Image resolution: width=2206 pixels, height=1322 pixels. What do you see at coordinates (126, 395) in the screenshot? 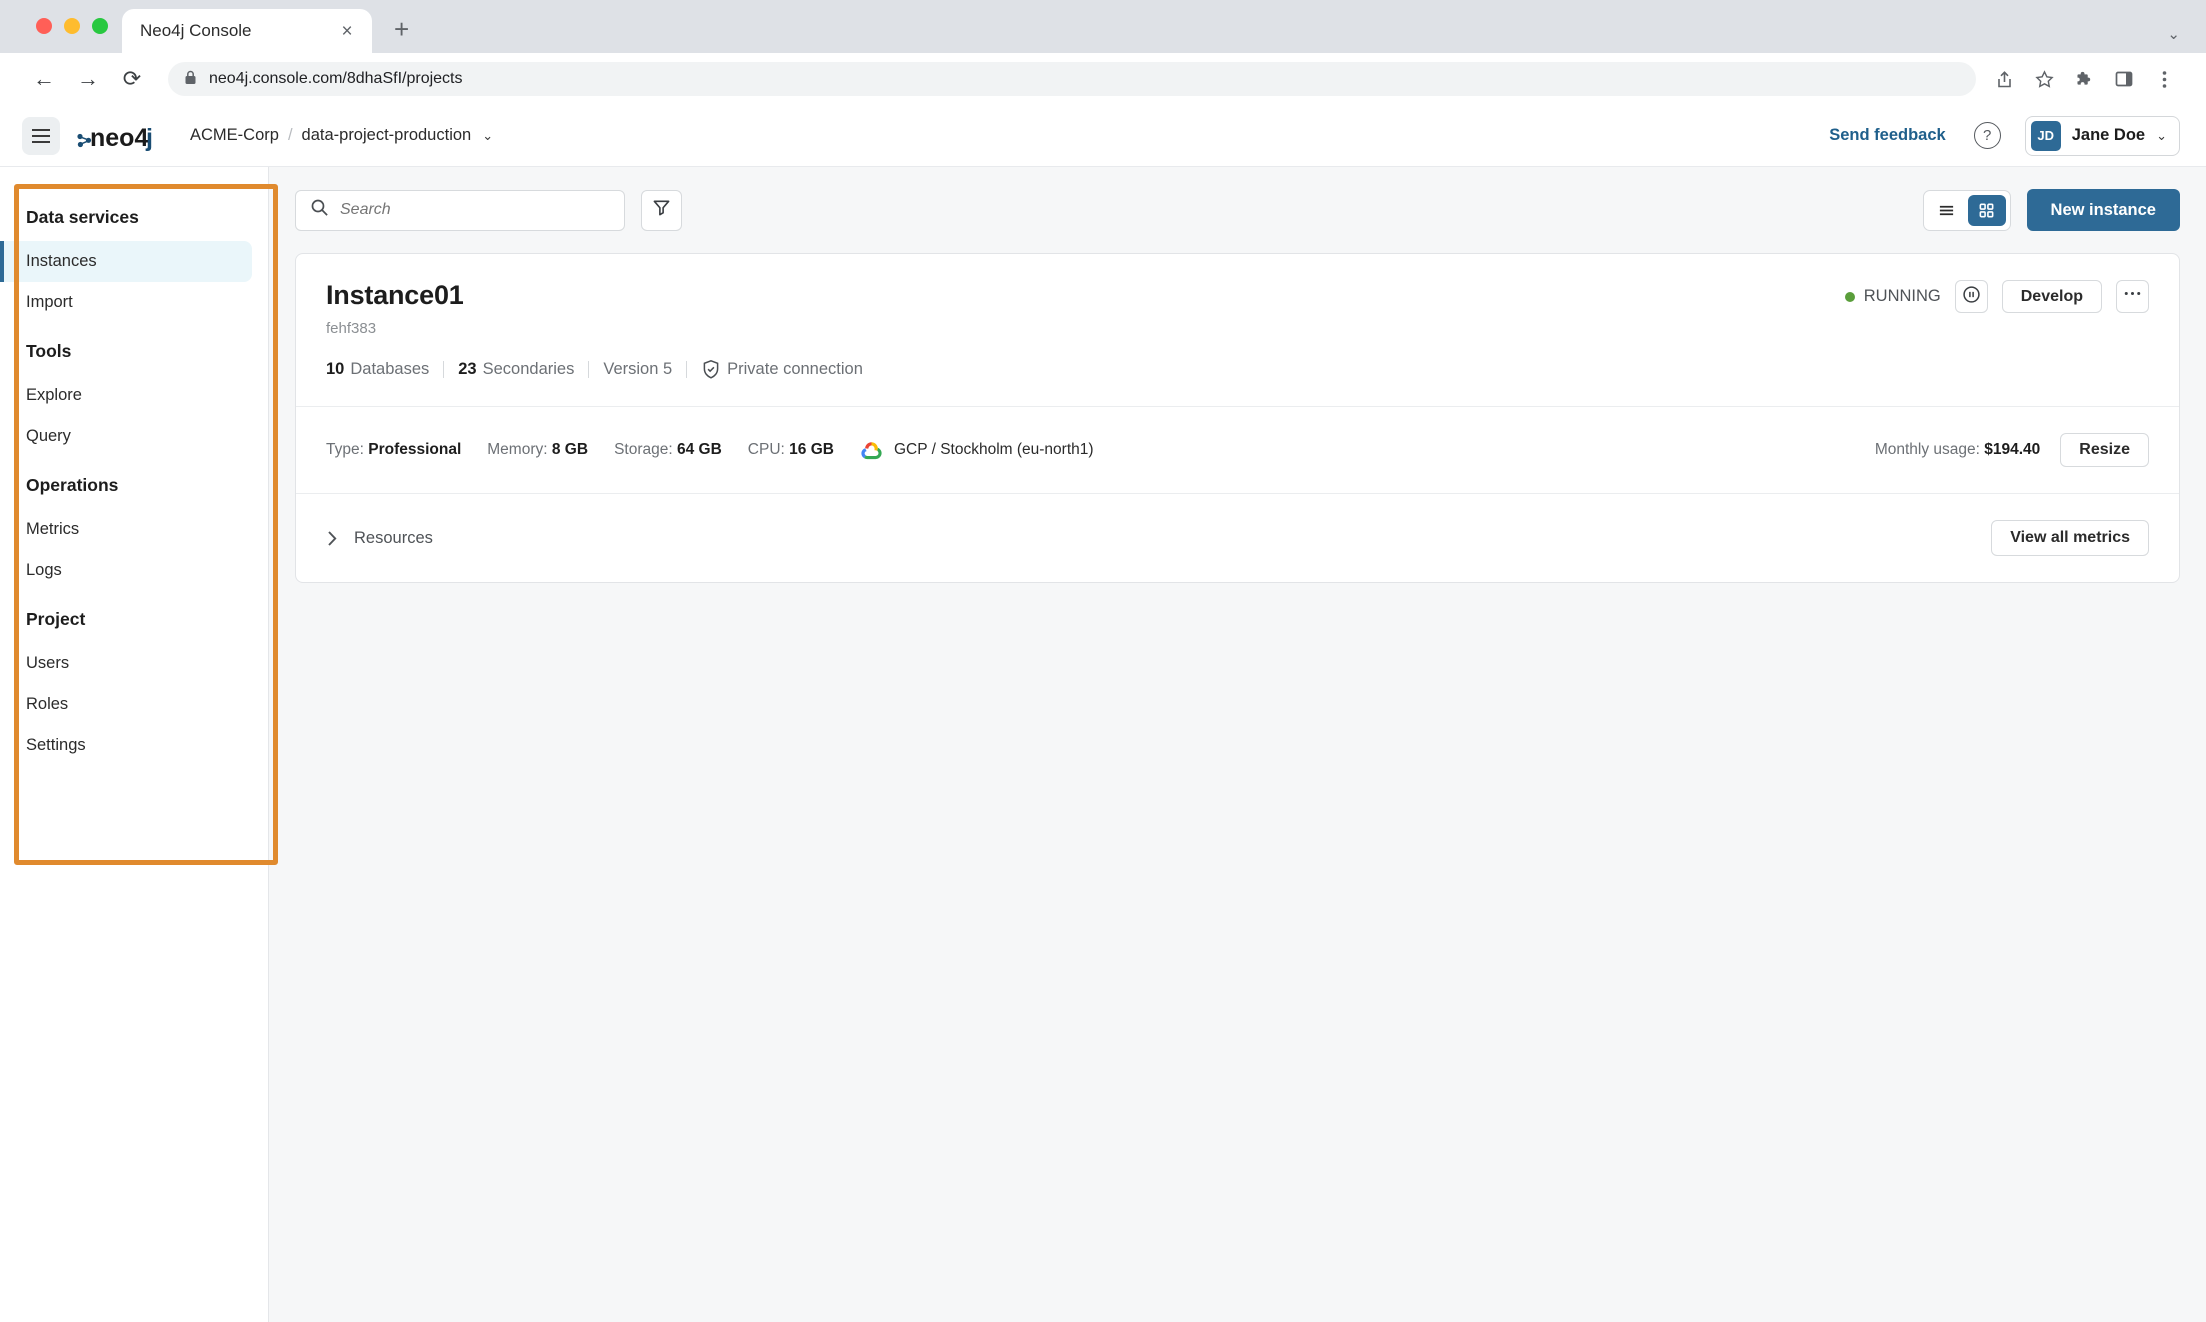
I see `sidebar-item-explore: Explore` at bounding box center [126, 395].